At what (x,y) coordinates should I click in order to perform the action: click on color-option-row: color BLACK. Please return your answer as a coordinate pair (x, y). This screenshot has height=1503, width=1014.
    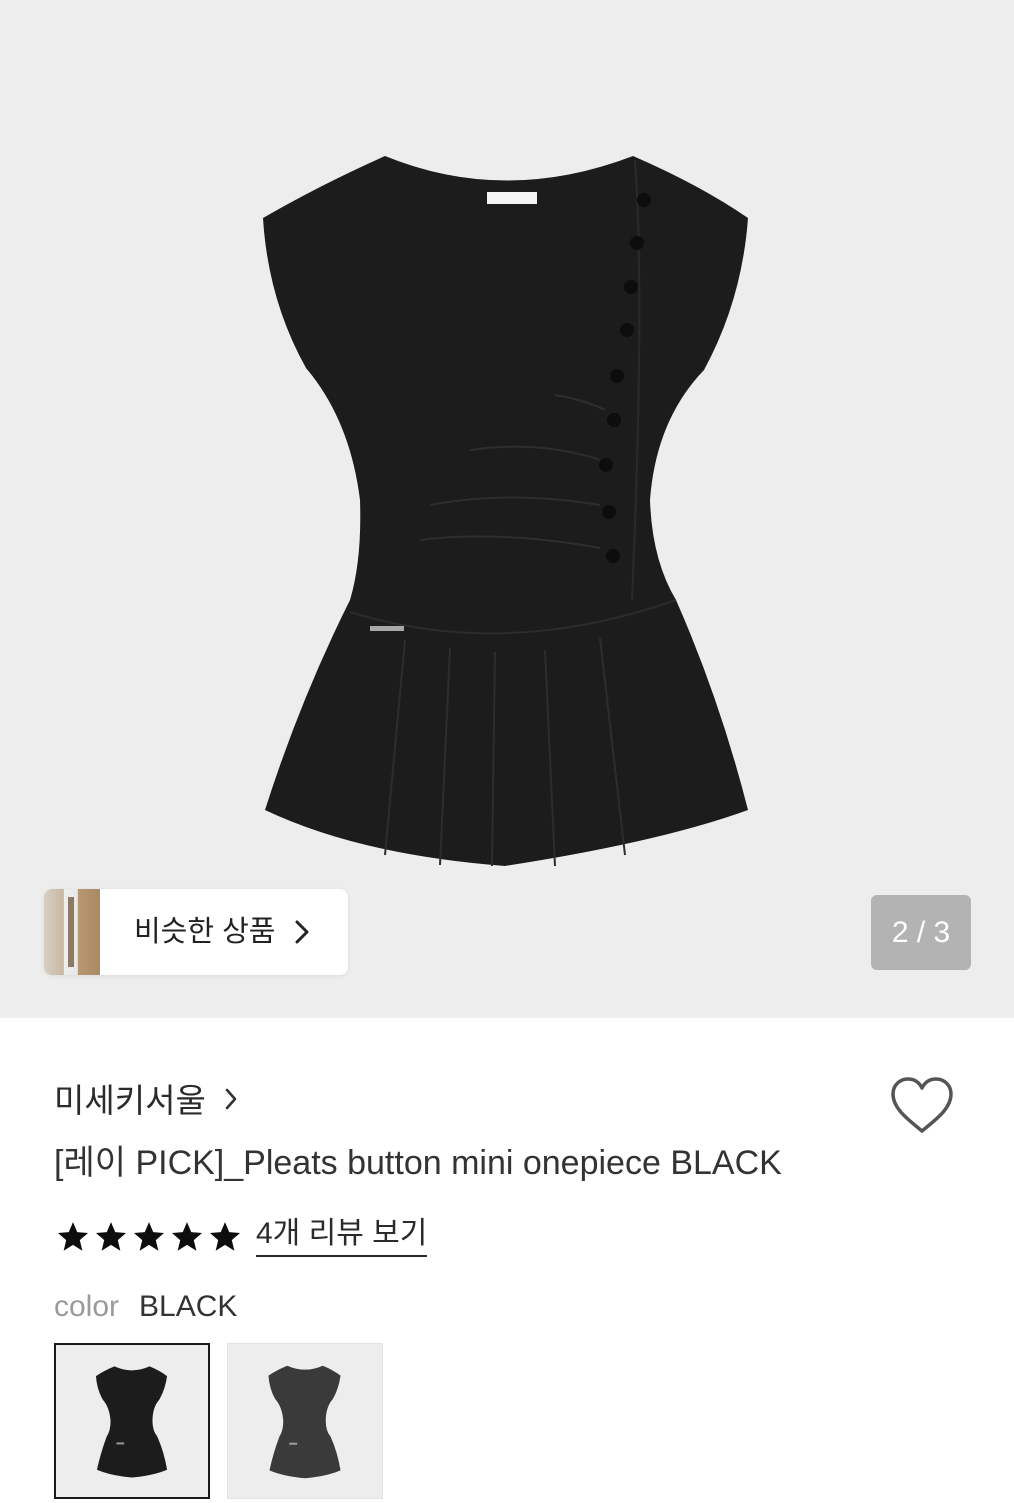
    Looking at the image, I should click on (145, 1307).